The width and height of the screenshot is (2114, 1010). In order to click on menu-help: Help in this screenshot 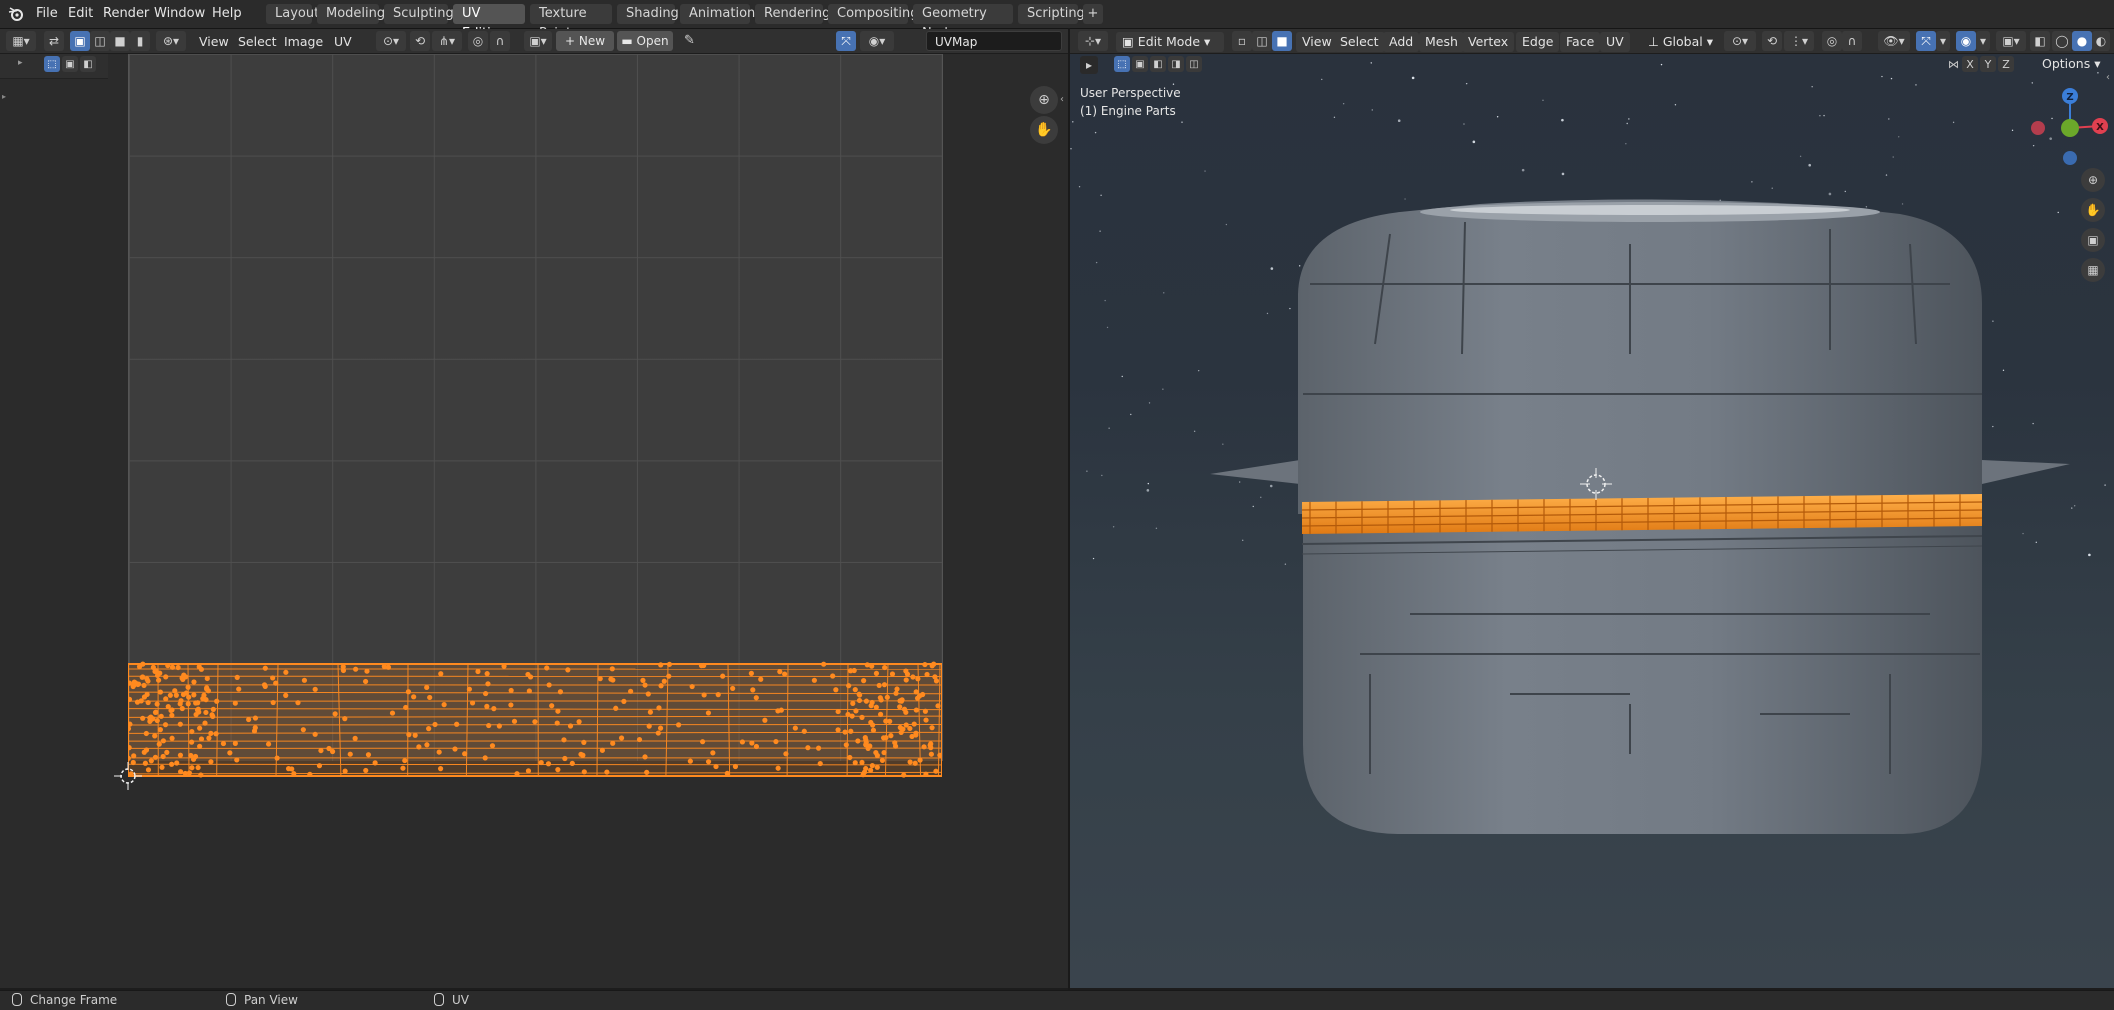, I will do `click(227, 14)`.